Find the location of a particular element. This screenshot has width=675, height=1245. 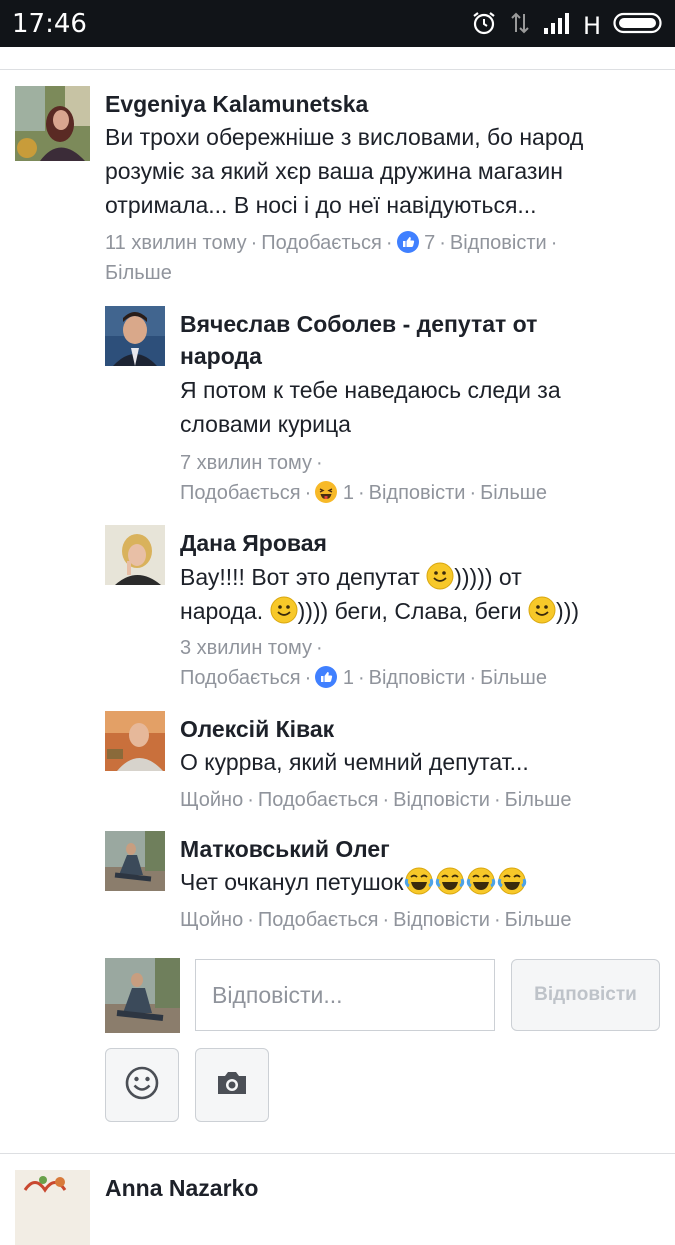

reply-text: Чет очканул петушок is located at coordinates (354, 882).